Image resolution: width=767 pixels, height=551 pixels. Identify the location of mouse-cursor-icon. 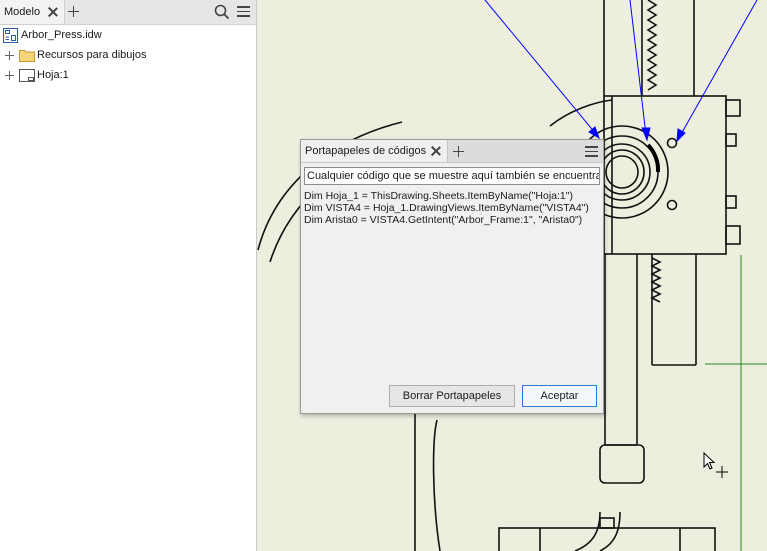
(717, 467).